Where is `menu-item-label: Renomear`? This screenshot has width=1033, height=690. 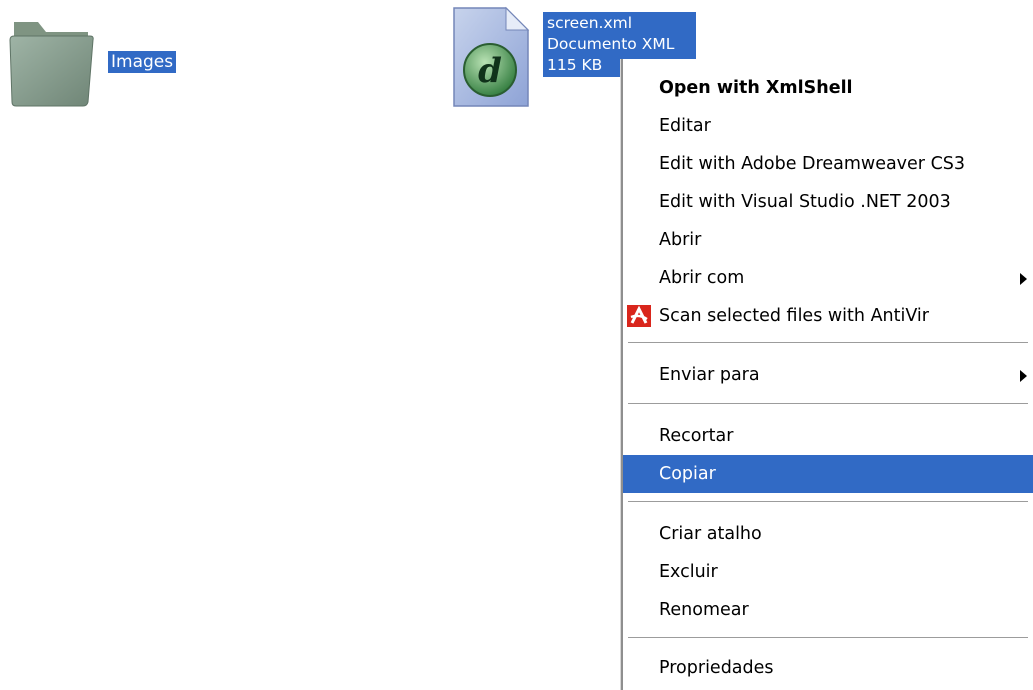 menu-item-label: Renomear is located at coordinates (704, 610).